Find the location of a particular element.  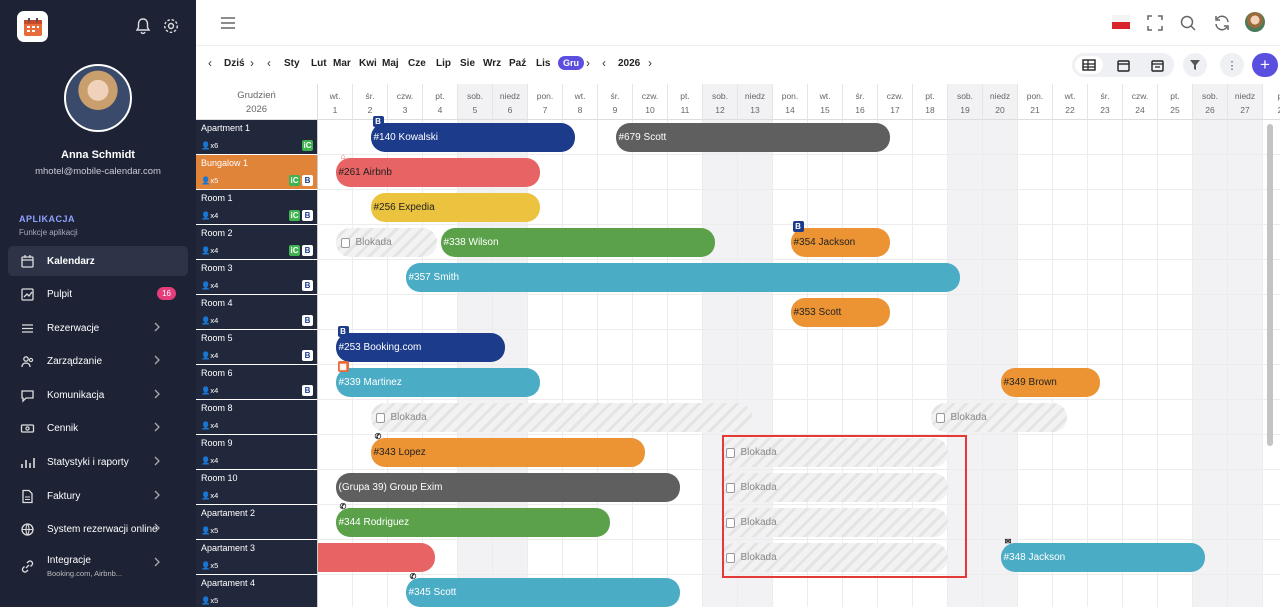

room-row-label: Room 4 👤x4 B is located at coordinates (257, 312).